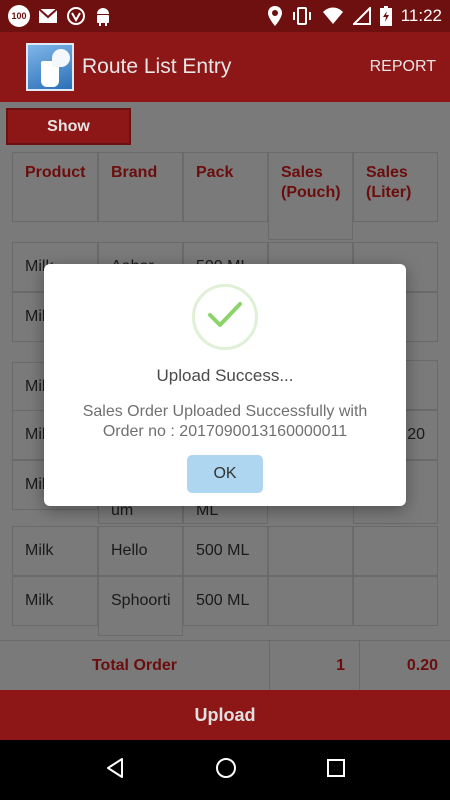 Image resolution: width=450 pixels, height=800 pixels. What do you see at coordinates (315, 666) in the screenshot?
I see `total-pouch-value: 1` at bounding box center [315, 666].